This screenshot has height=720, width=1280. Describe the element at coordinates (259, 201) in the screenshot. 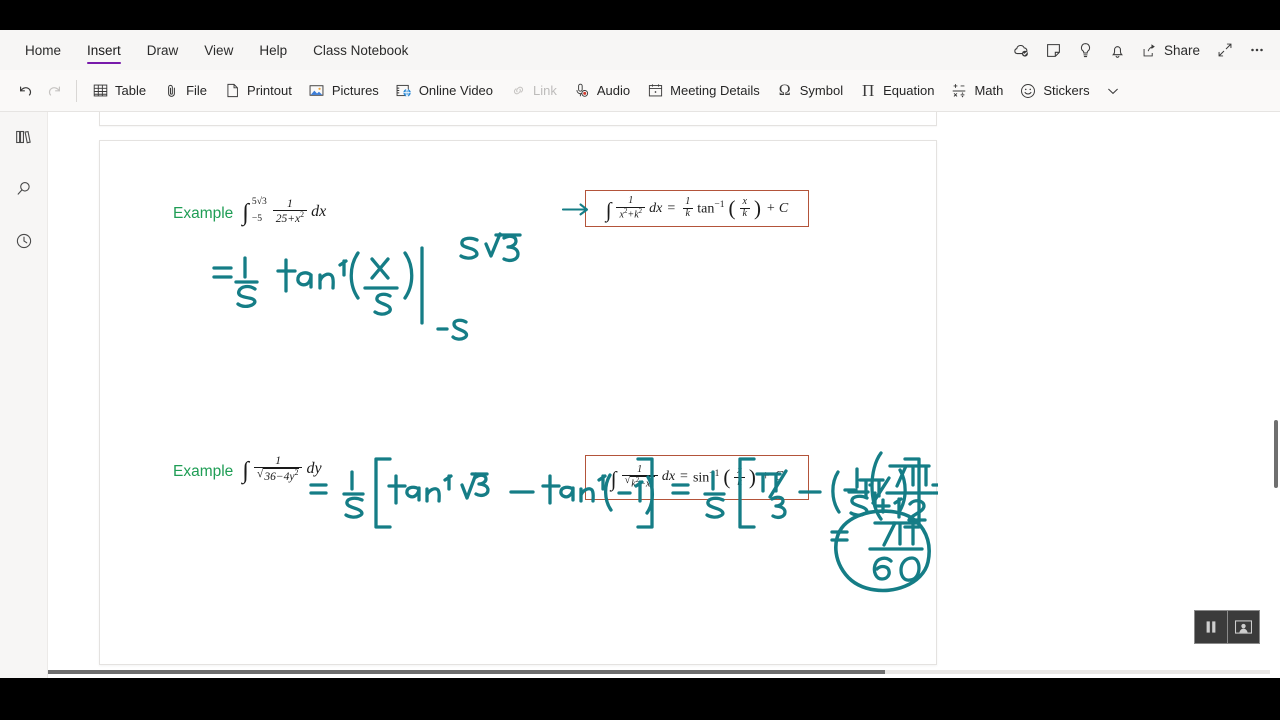

I see `upper-limit: 5√3` at that location.